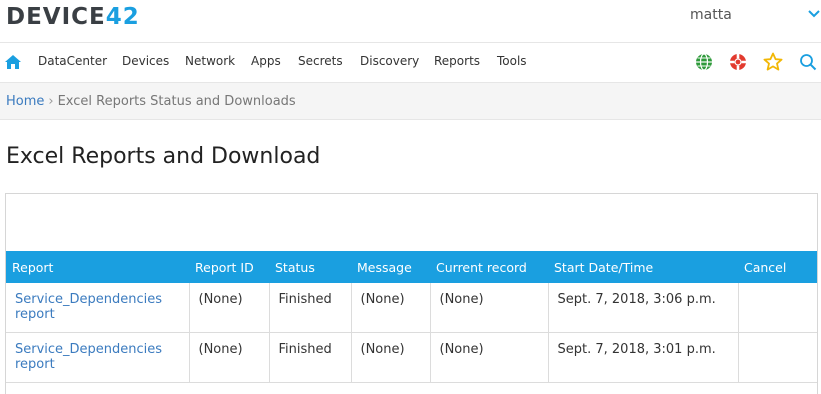 The width and height of the screenshot is (821, 394). Describe the element at coordinates (13, 62) in the screenshot. I see `home-icon` at that location.